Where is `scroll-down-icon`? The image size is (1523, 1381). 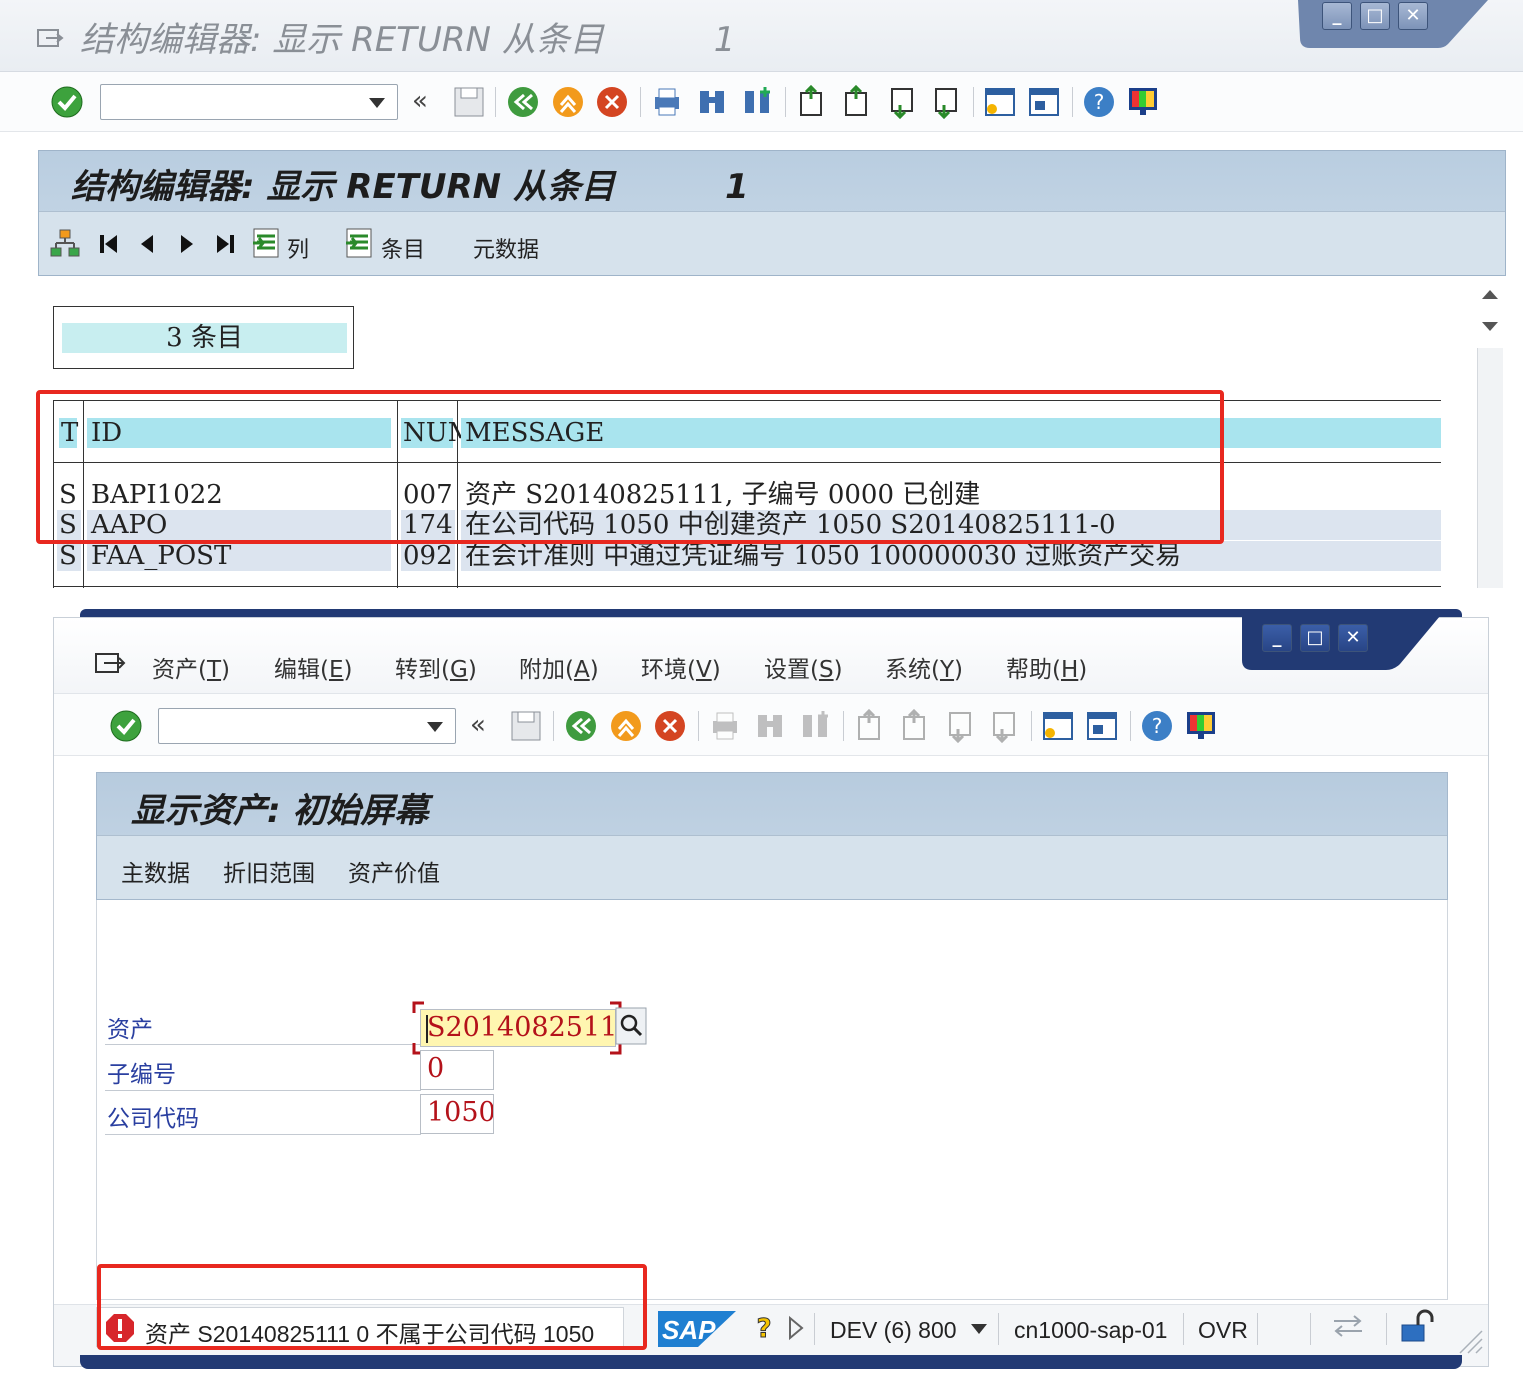 scroll-down-icon is located at coordinates (1490, 326).